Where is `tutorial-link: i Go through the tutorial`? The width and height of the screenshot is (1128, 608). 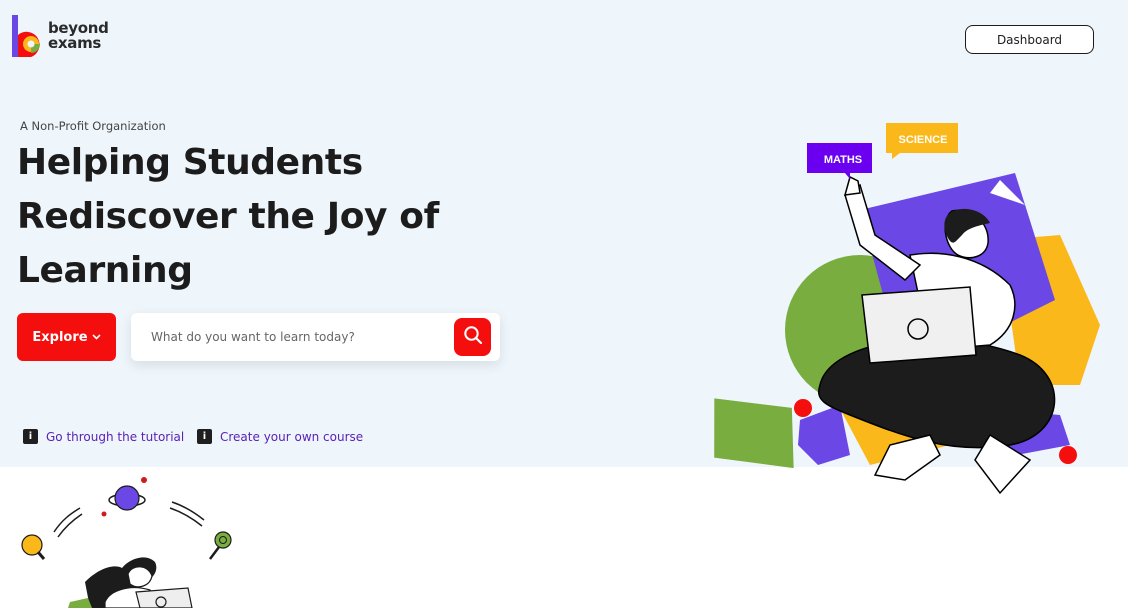
tutorial-link: i Go through the tutorial is located at coordinates (103, 436).